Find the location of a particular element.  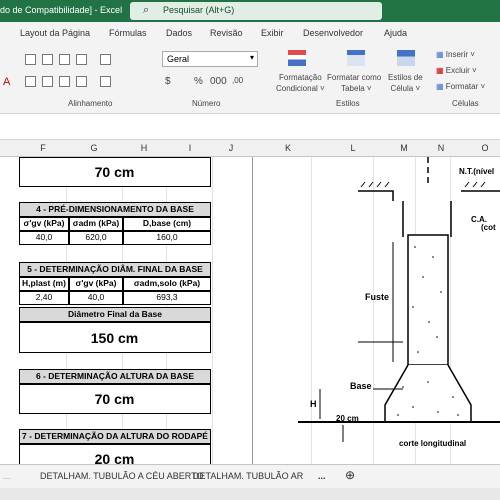

section5-title: 5 - DETERMINAÇÃO DIÂM. FINAL DA BASE is located at coordinates (115, 269).